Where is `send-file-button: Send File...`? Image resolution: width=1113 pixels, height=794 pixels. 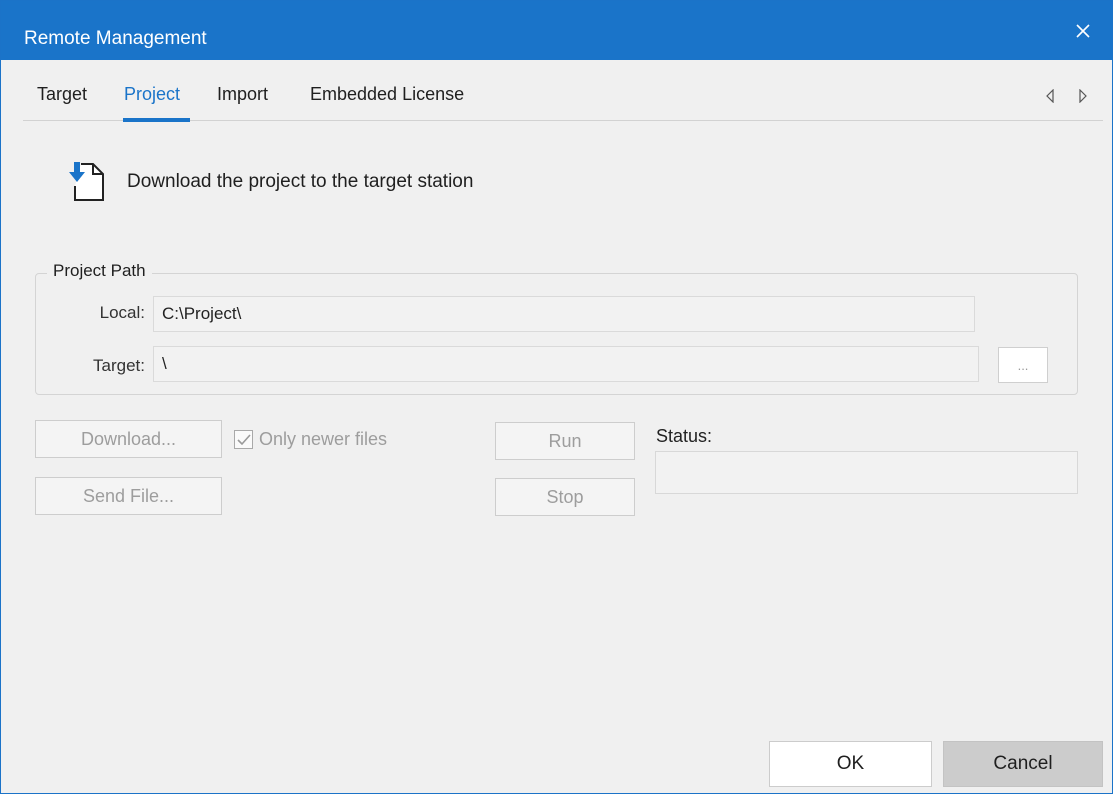
send-file-button: Send File... is located at coordinates (128, 496).